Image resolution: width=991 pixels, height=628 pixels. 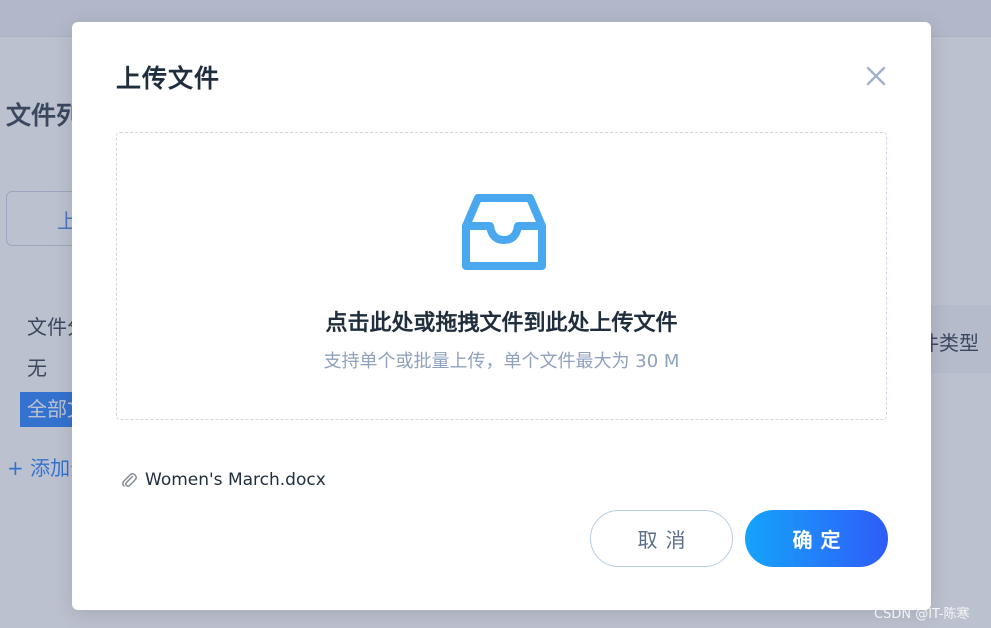 I want to click on inbox-icon, so click(x=504, y=232).